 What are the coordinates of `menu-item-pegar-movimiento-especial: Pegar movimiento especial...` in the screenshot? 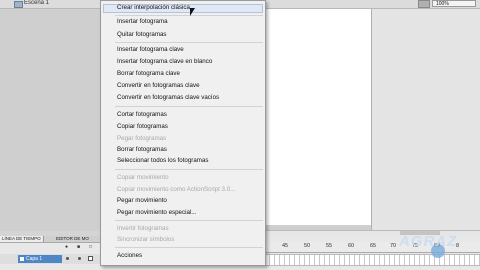 It's located at (156, 213).